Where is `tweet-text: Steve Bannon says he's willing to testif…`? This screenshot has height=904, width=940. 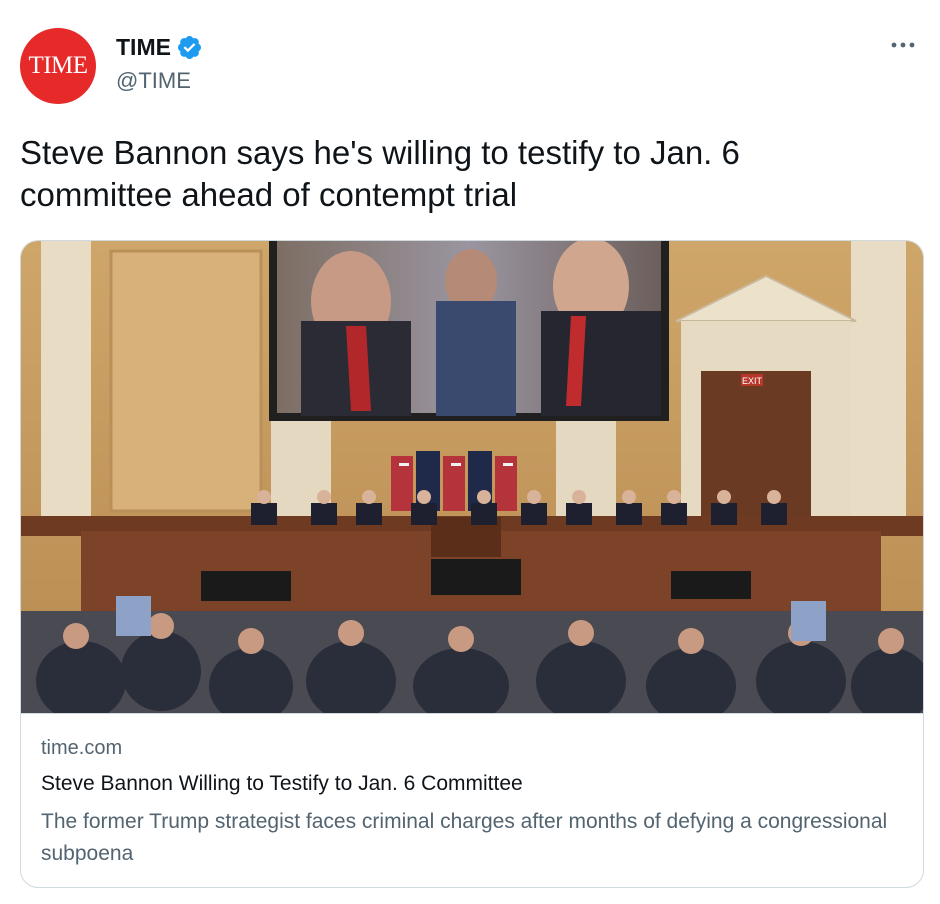 tweet-text: Steve Bannon says he's willing to testif… is located at coordinates (380, 173).